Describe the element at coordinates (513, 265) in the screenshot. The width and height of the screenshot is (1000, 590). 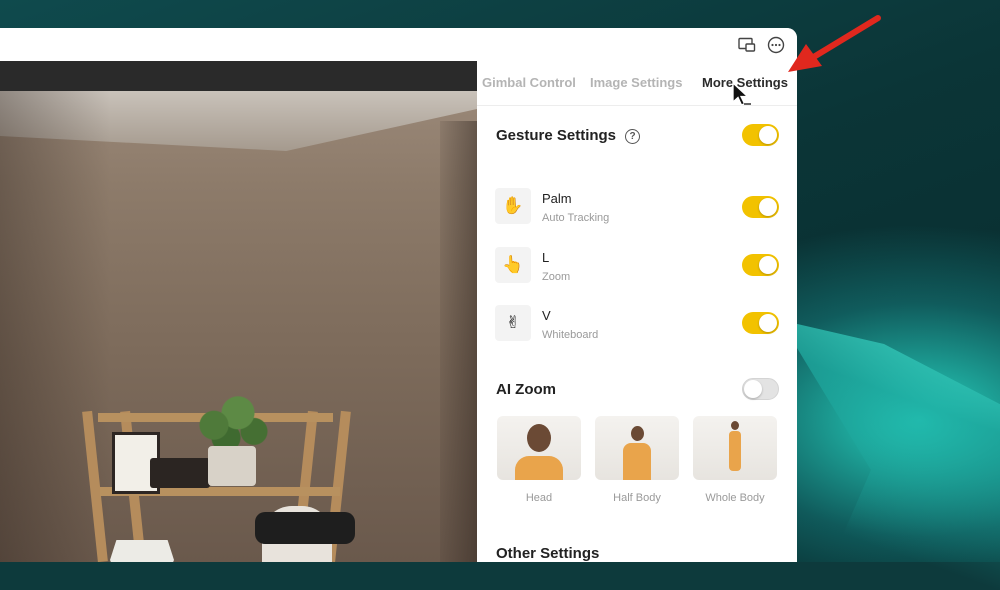
I see `l-gesture-icon: 👆` at that location.